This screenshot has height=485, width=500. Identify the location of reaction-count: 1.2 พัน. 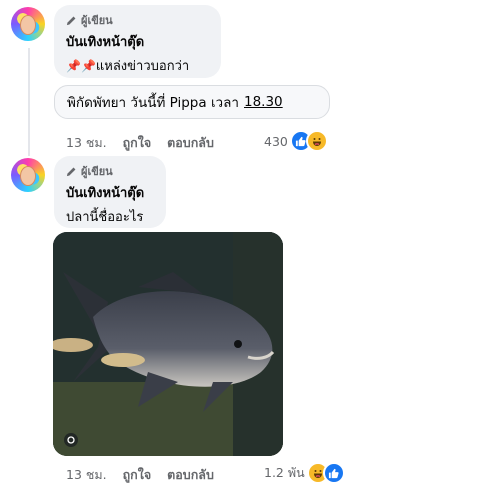
(284, 472).